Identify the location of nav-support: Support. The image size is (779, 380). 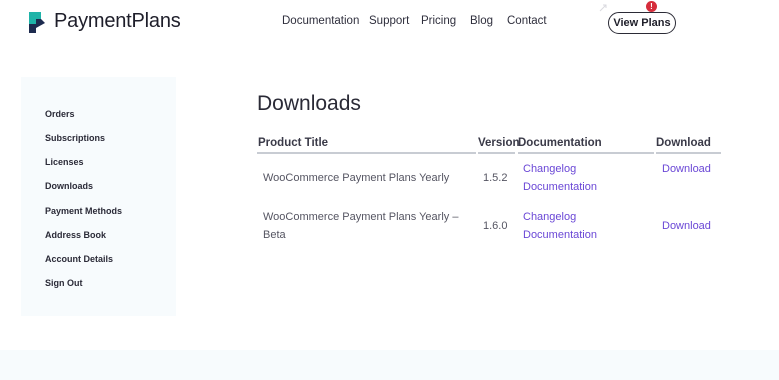
(389, 21).